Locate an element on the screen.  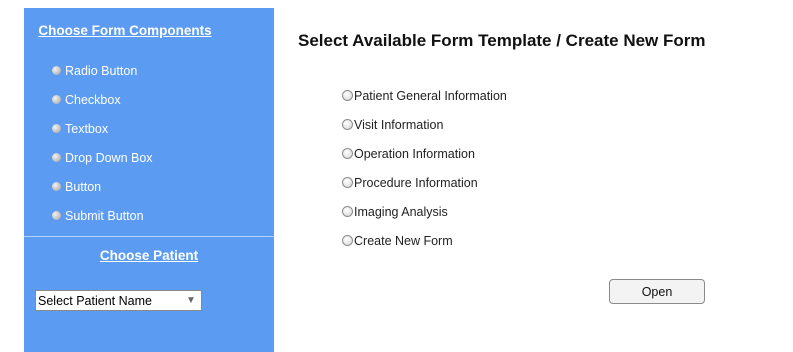
template-option-procedure-information: Procedure Information is located at coordinates (424, 182).